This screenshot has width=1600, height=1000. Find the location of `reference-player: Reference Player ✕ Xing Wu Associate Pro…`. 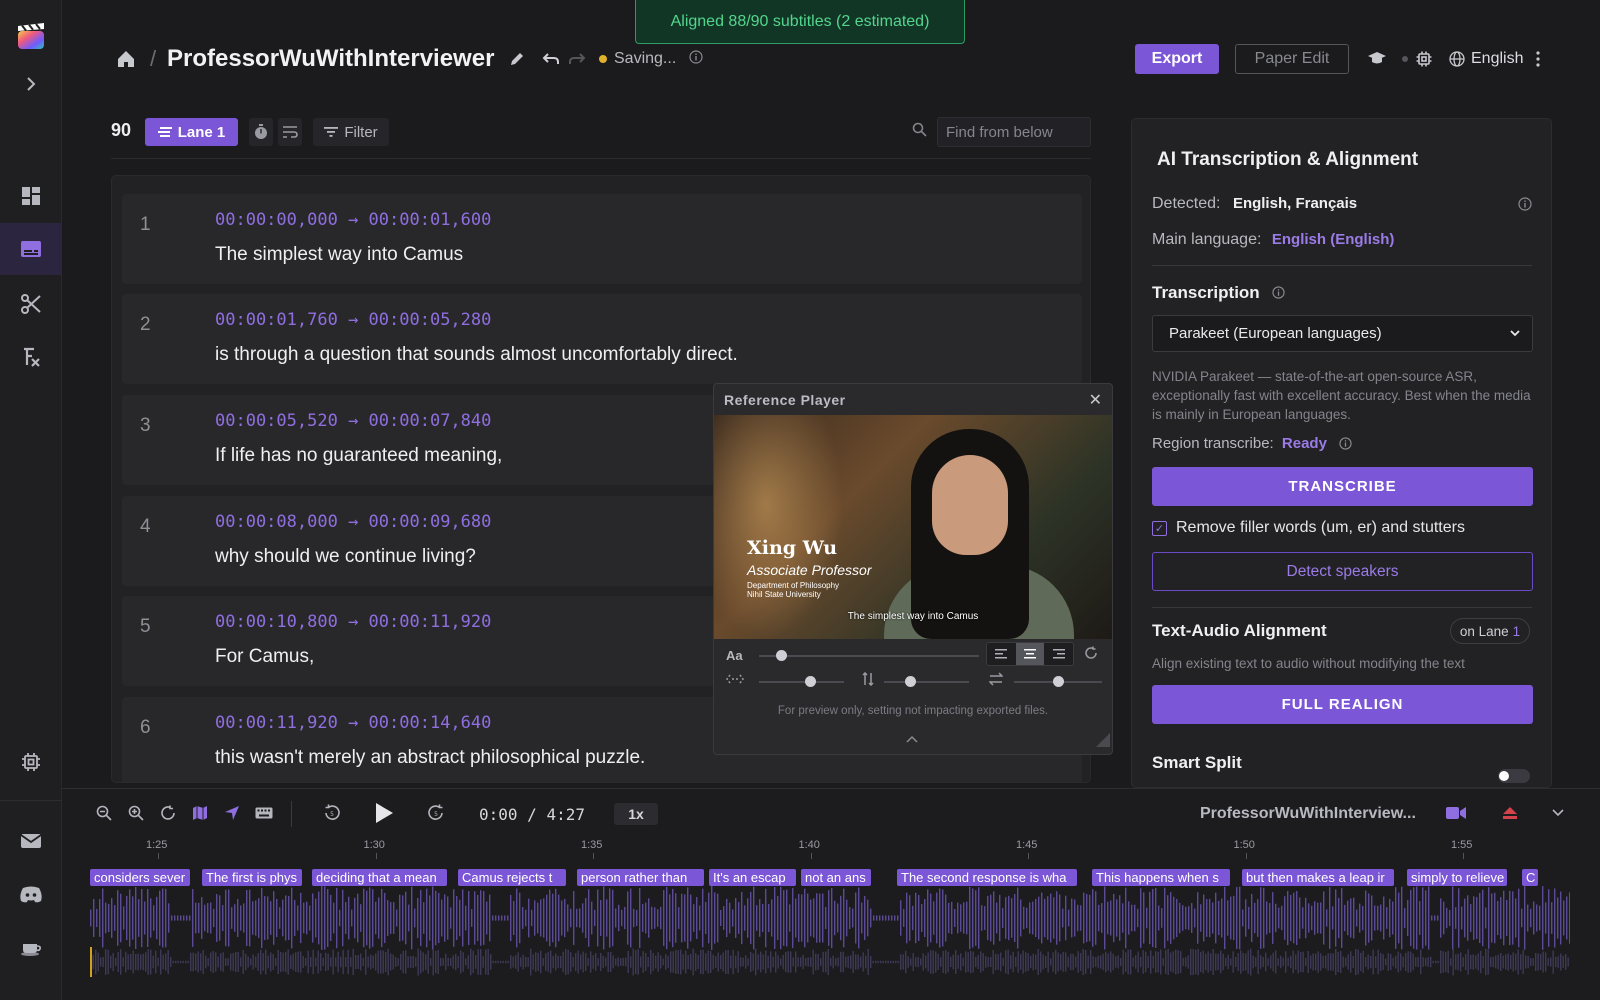

reference-player: Reference Player ✕ Xing Wu Associate Pro… is located at coordinates (913, 569).